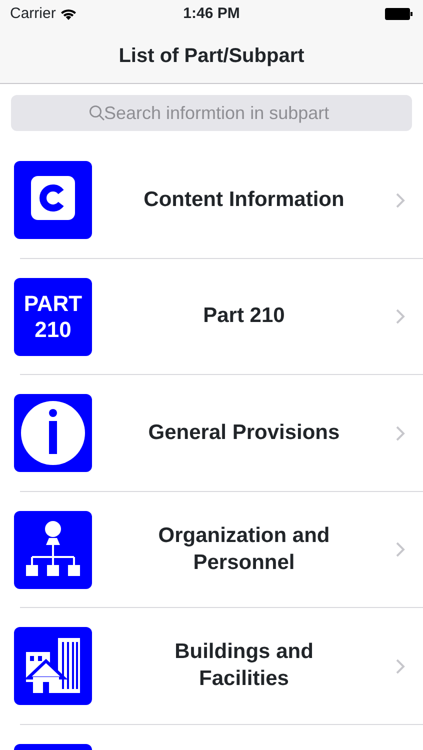 Image resolution: width=423 pixels, height=750 pixels. I want to click on row-label: Content Information, so click(244, 199).